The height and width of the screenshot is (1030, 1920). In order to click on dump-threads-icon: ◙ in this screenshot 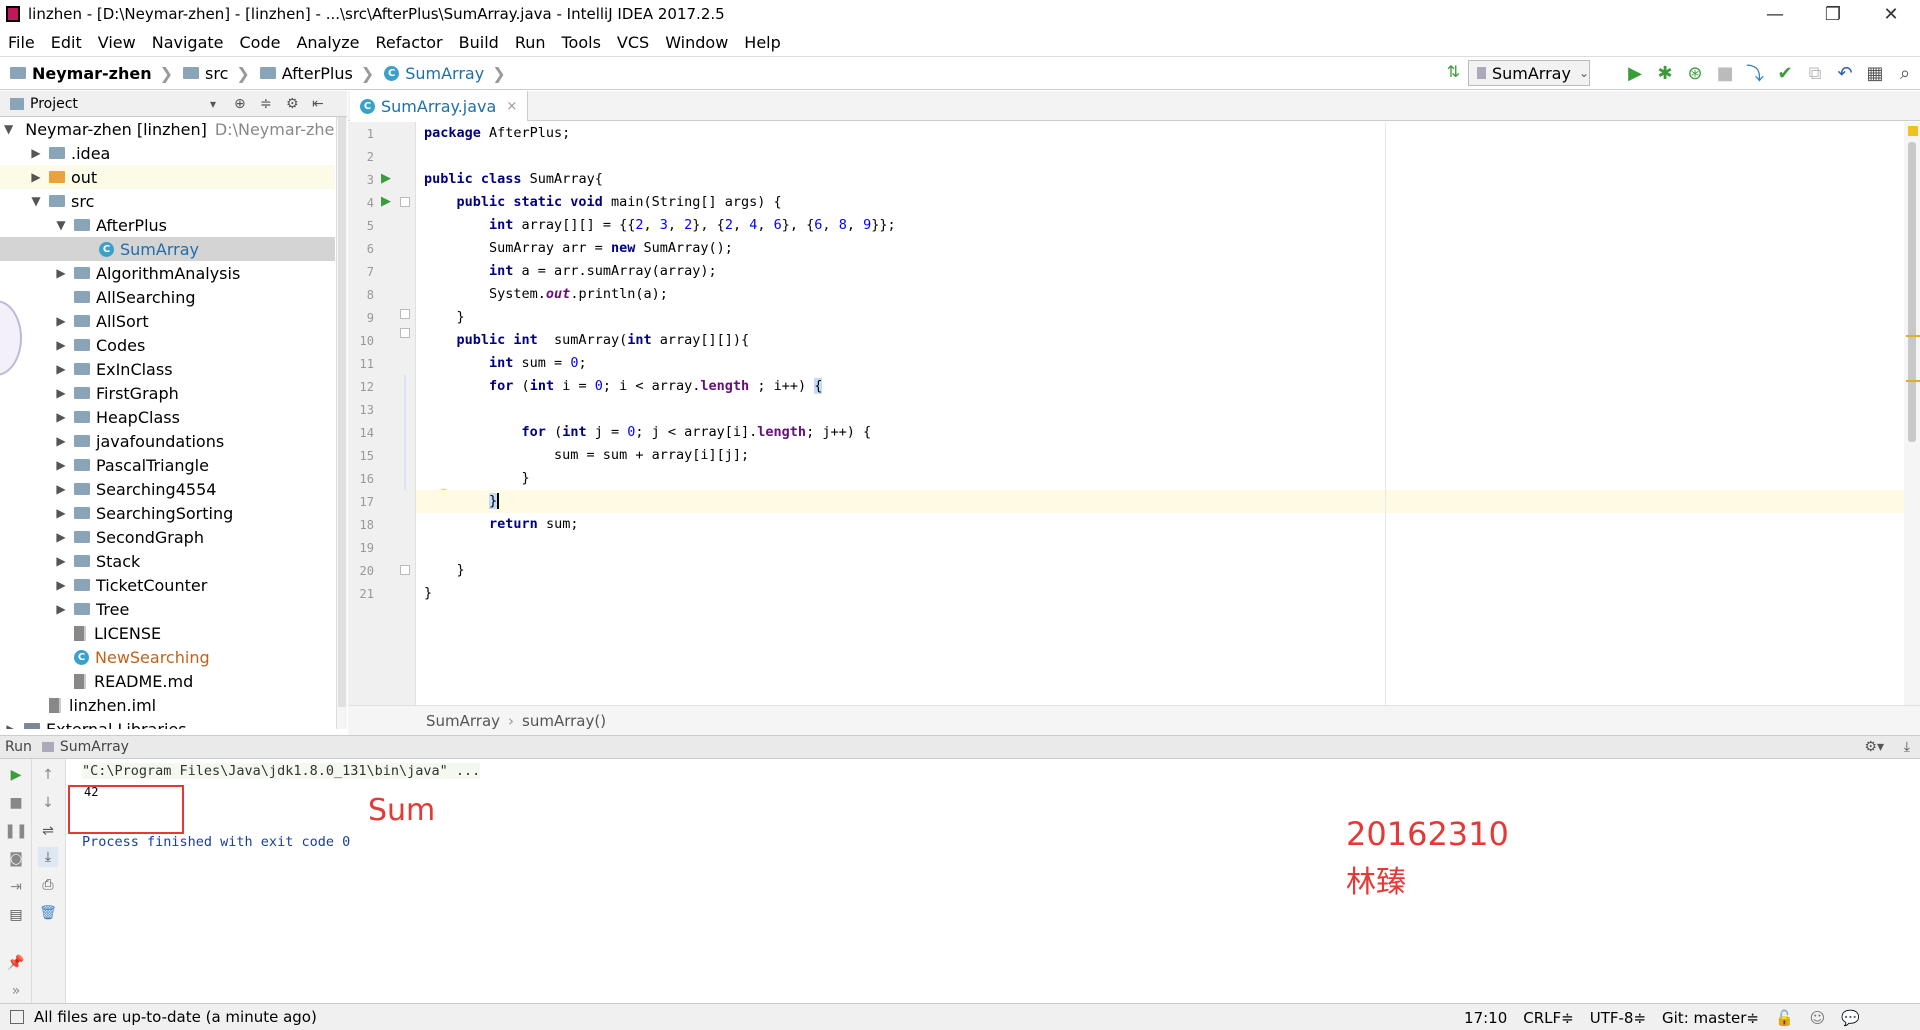, I will do `click(16, 859)`.